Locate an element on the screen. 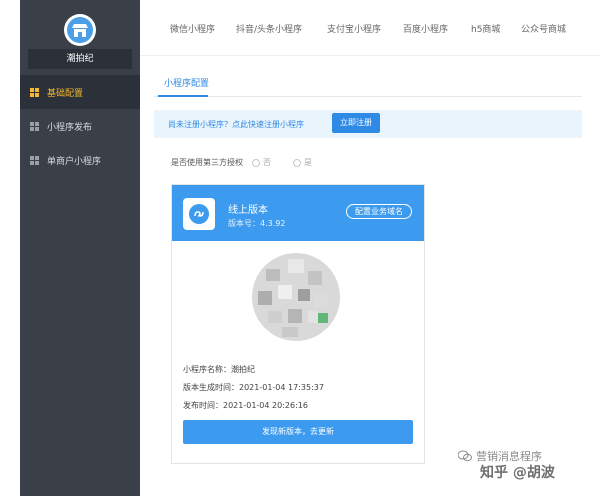  radio-yes is located at coordinates (297, 162).